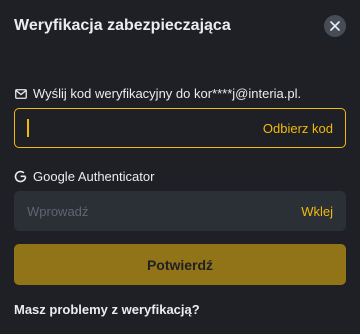 The width and height of the screenshot is (360, 334). Describe the element at coordinates (180, 264) in the screenshot. I see `confirm-button: Potwierdź` at that location.